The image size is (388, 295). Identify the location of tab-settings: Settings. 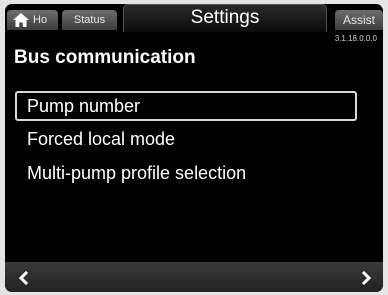
(225, 18).